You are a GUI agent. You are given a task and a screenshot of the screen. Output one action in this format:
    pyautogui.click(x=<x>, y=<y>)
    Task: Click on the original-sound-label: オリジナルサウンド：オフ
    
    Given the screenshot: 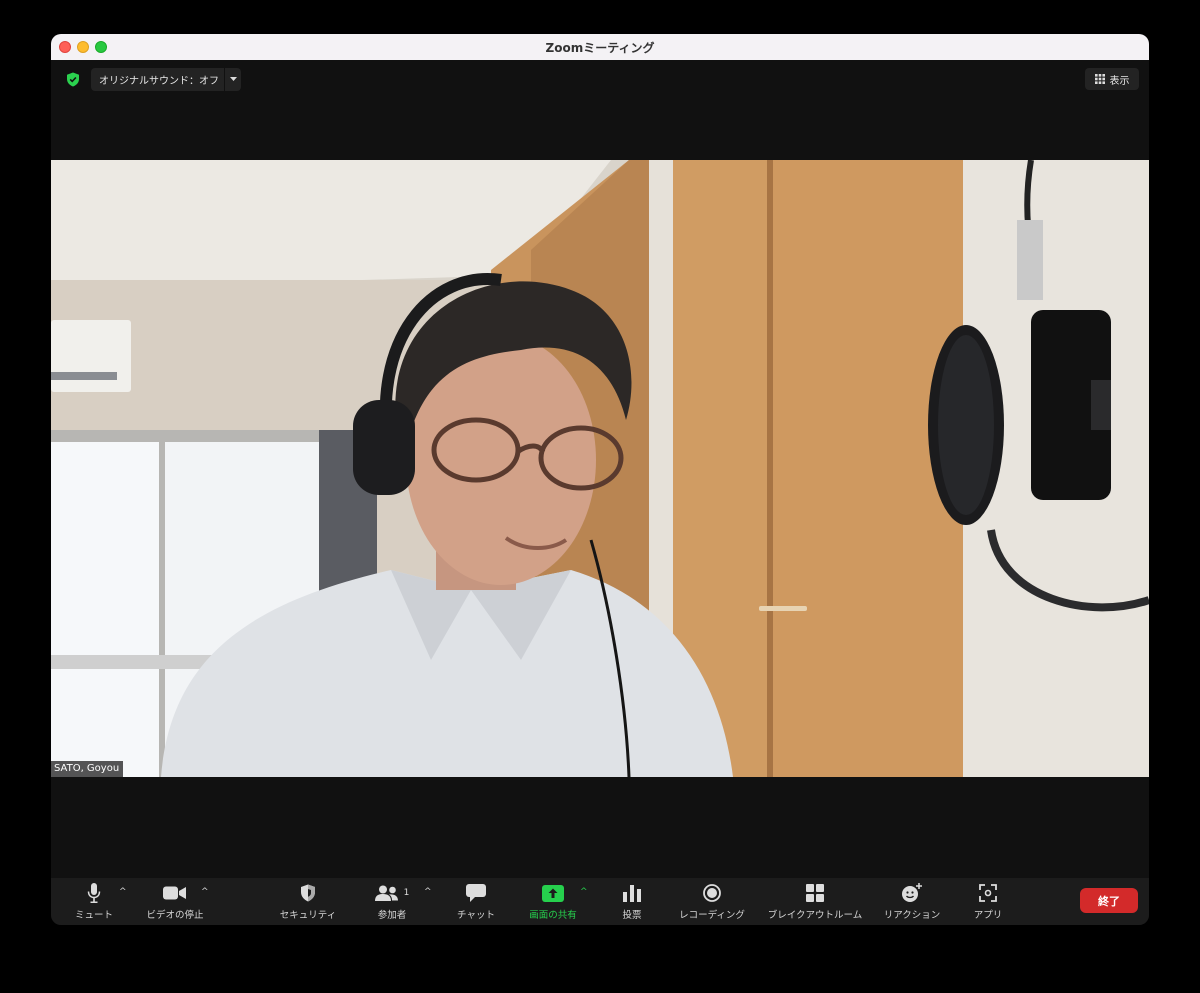 What is the action you would take?
    pyautogui.click(x=159, y=81)
    